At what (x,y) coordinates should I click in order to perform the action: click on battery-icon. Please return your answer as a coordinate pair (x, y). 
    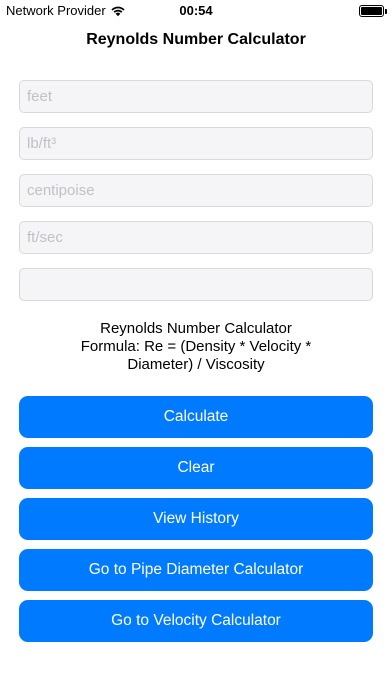
    Looking at the image, I should click on (373, 11).